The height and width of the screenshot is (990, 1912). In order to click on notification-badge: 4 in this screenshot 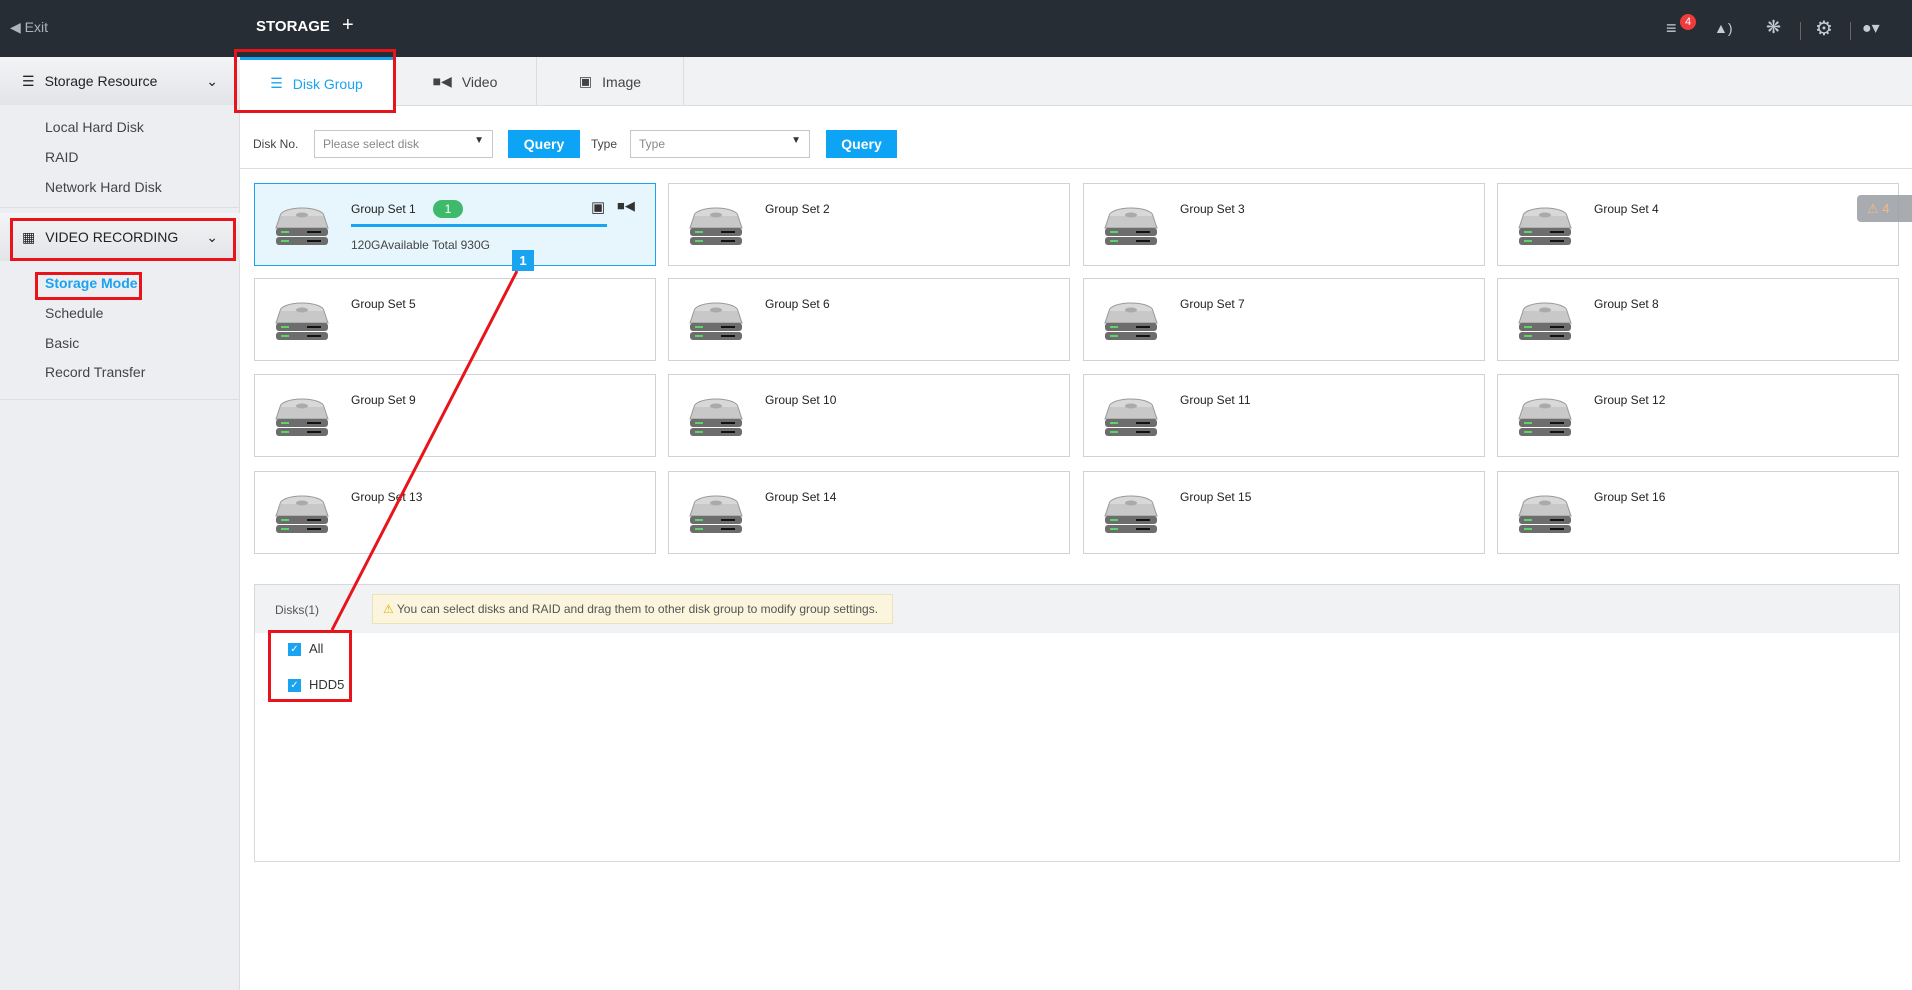, I will do `click(1688, 22)`.